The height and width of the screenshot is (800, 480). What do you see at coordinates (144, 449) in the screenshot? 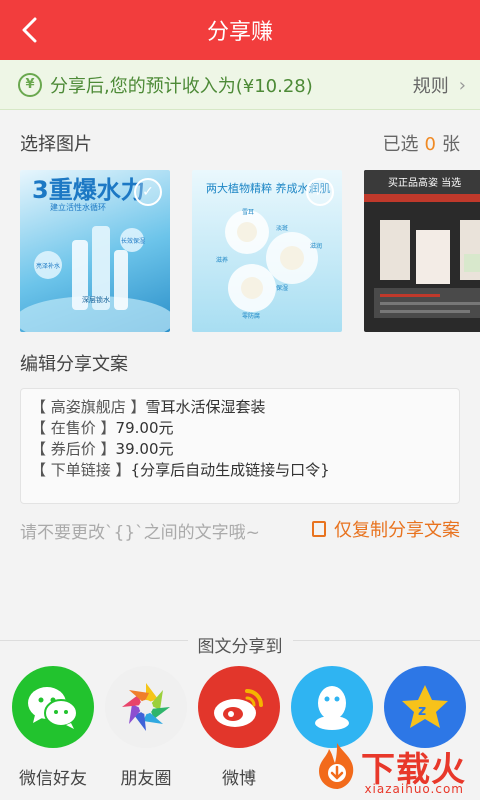
I see `copy-line-text: 39.00元` at bounding box center [144, 449].